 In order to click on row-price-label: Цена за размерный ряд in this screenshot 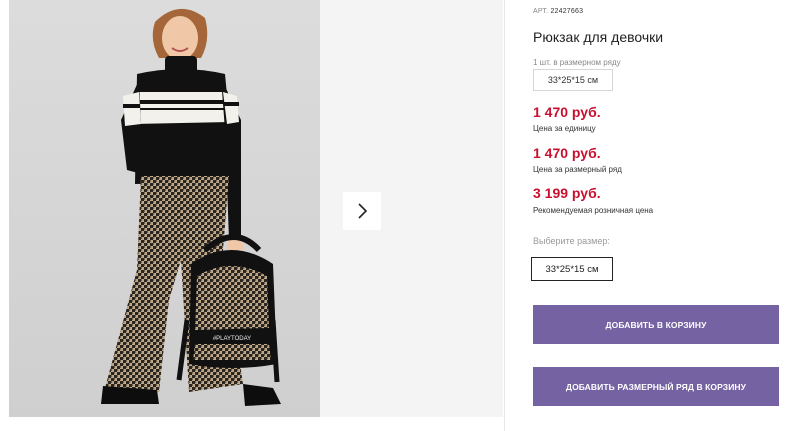, I will do `click(577, 169)`.